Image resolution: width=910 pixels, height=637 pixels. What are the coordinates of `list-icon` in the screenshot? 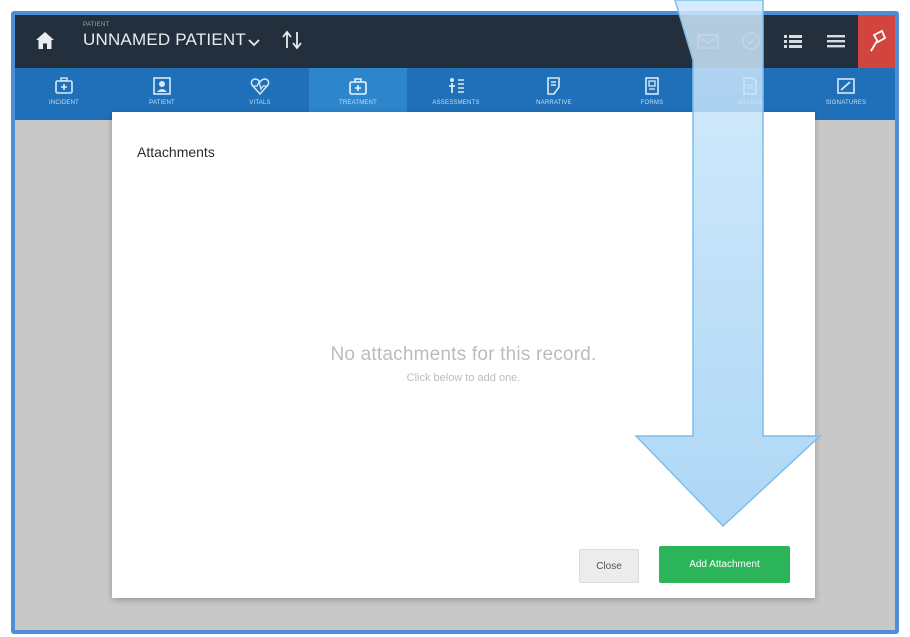 It's located at (793, 41).